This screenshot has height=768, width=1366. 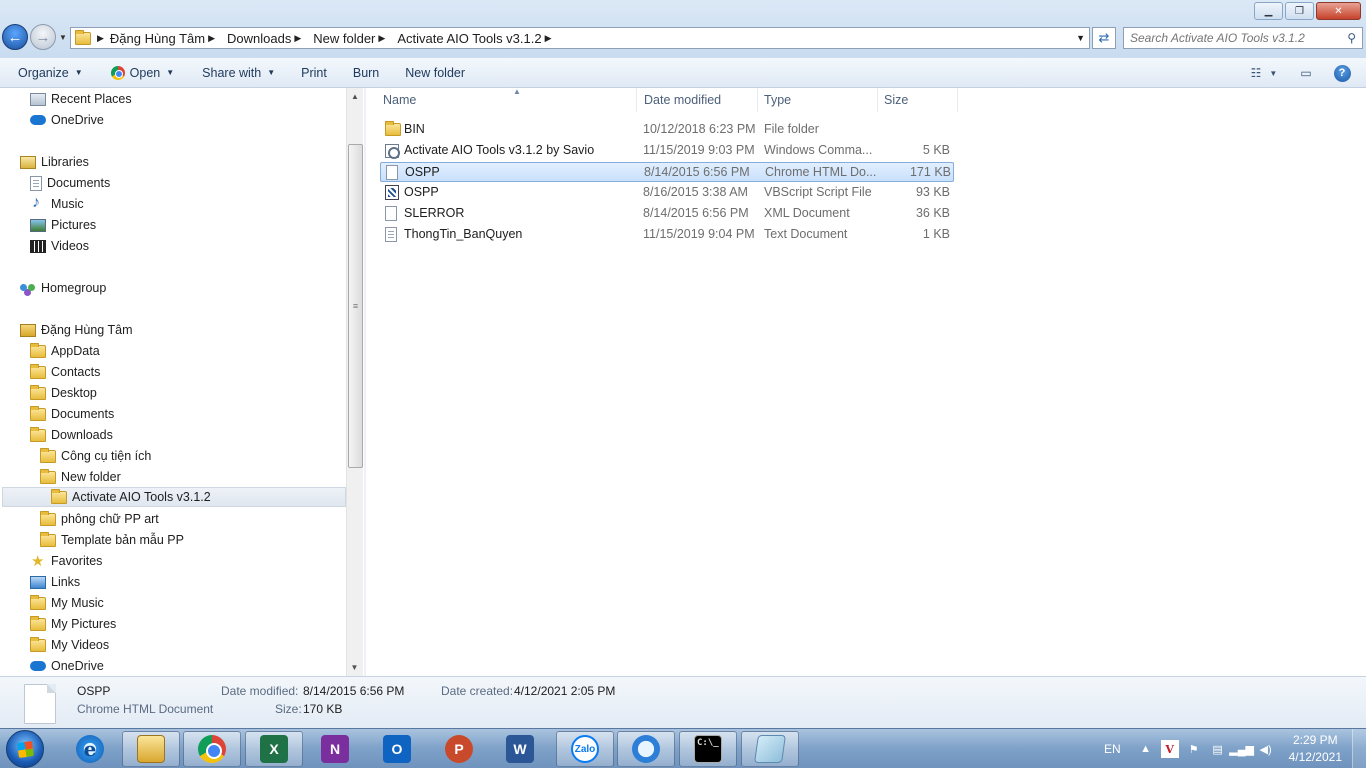 I want to click on nav-item-appdata: AppData, so click(x=65, y=351).